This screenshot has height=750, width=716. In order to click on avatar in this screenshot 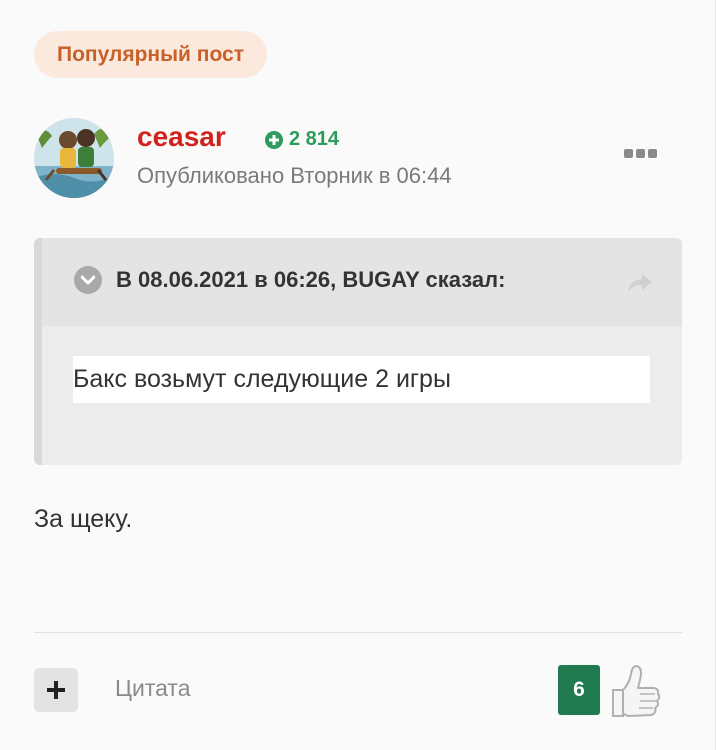, I will do `click(74, 158)`.